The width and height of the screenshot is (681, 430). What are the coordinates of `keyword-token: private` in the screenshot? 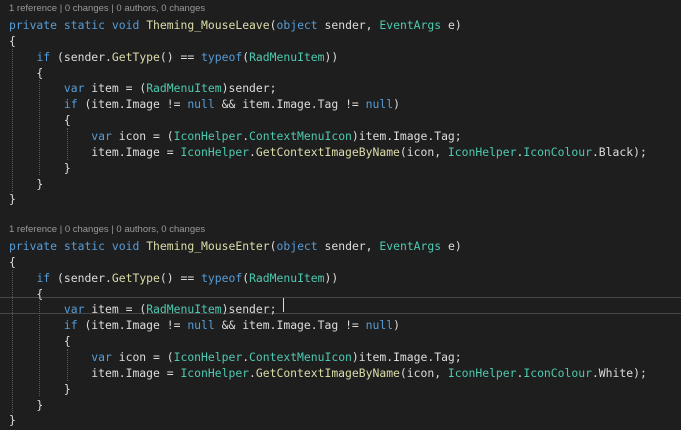 It's located at (33, 246).